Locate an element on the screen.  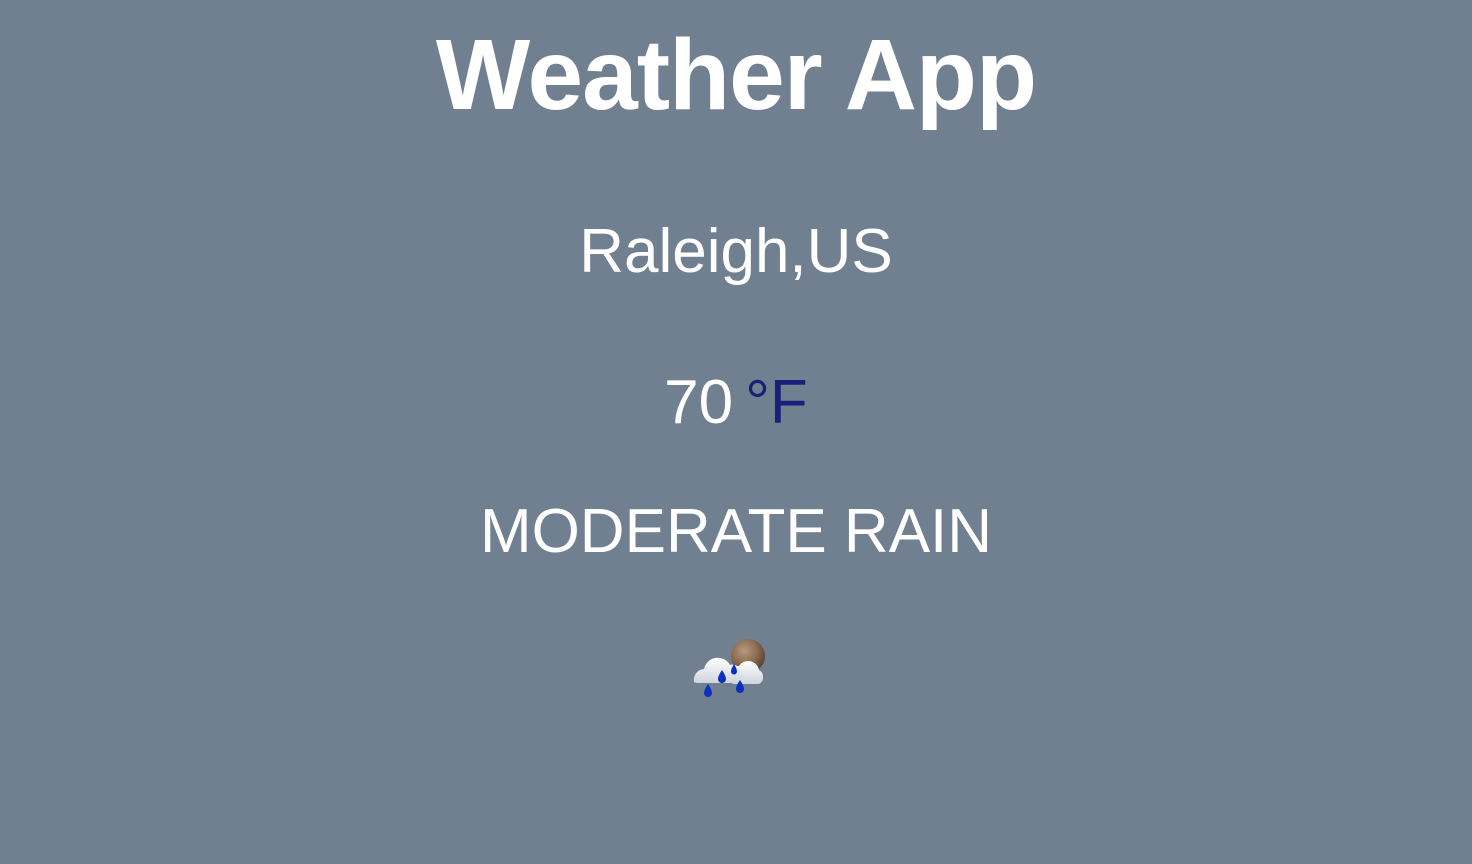
temperature-display: 70 °F is located at coordinates (736, 403).